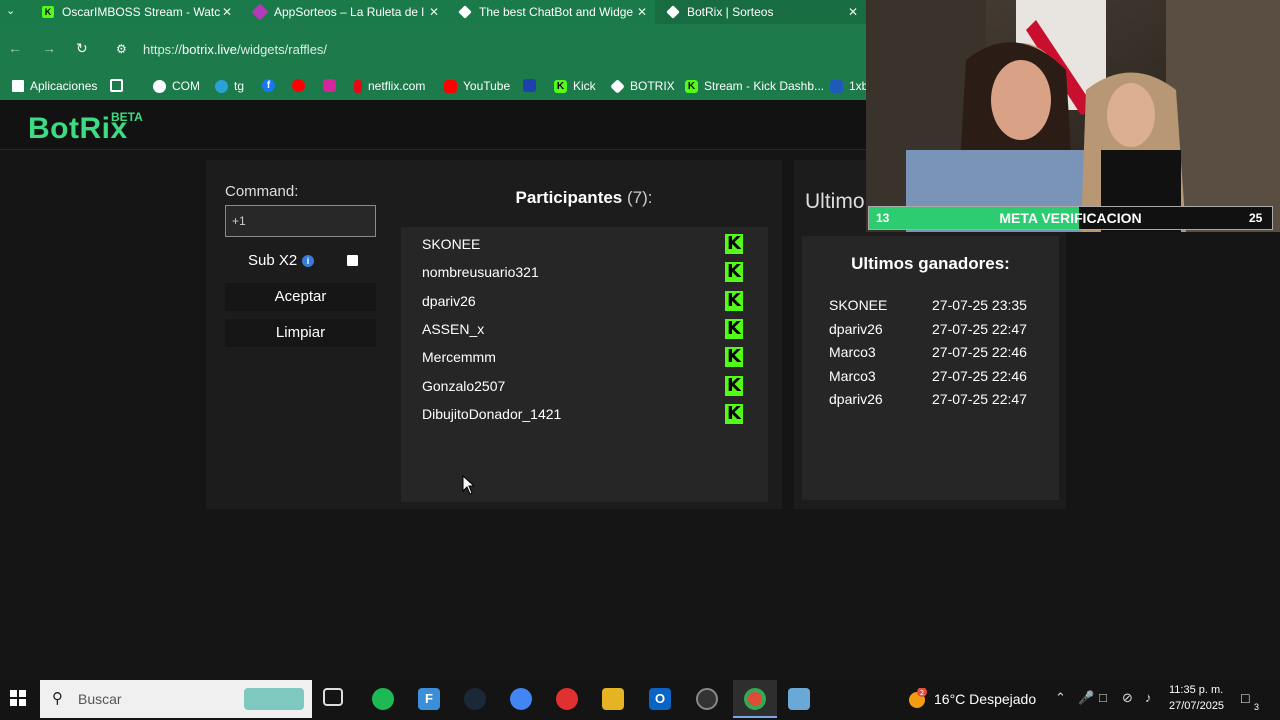 The height and width of the screenshot is (720, 1280). I want to click on reload-icon: ↻, so click(82, 48).